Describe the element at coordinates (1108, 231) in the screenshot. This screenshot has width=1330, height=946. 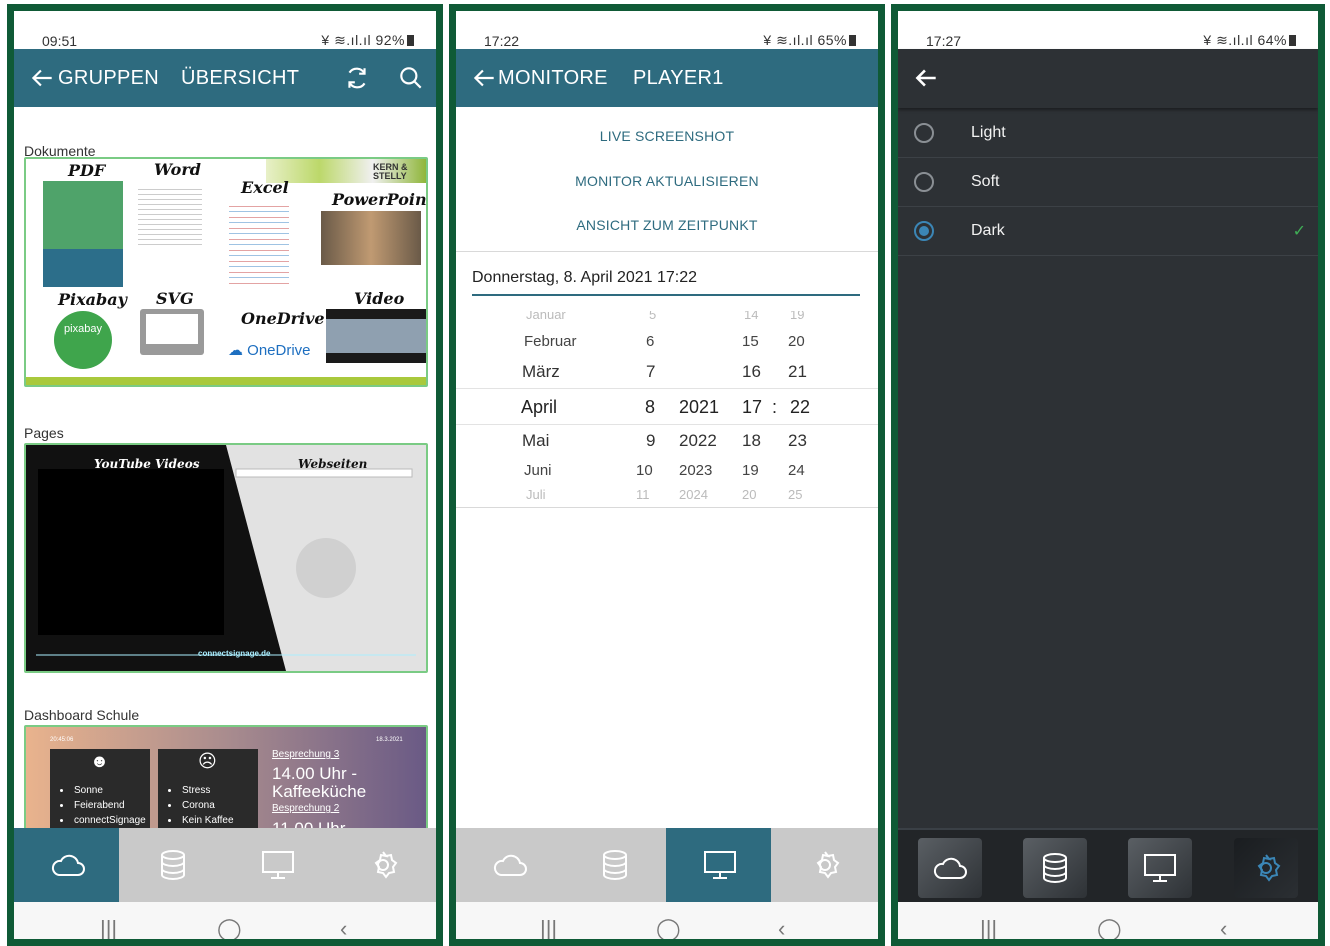
I see `theme-option-dark: Dark ✓` at that location.